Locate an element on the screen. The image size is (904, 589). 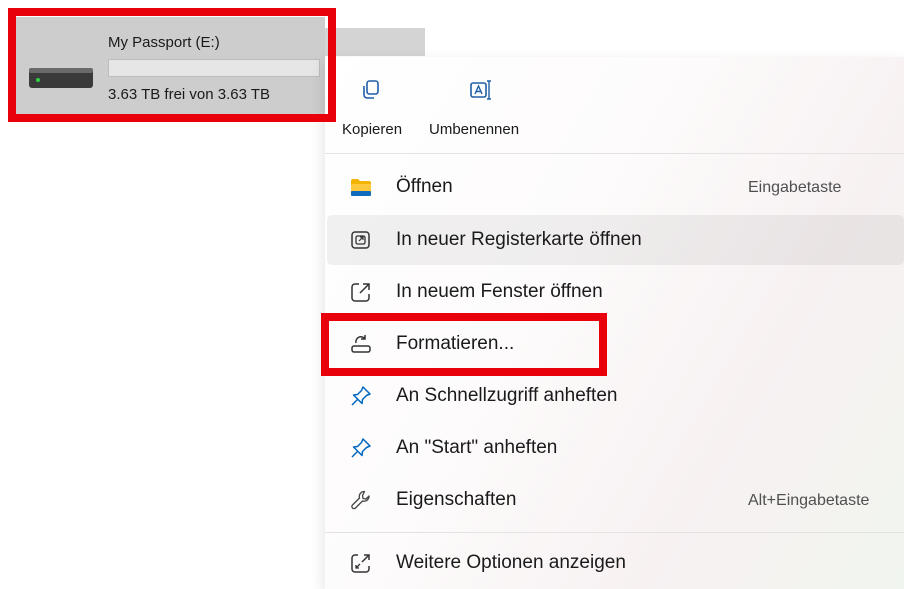
copy-label: Kopieren is located at coordinates (372, 129).